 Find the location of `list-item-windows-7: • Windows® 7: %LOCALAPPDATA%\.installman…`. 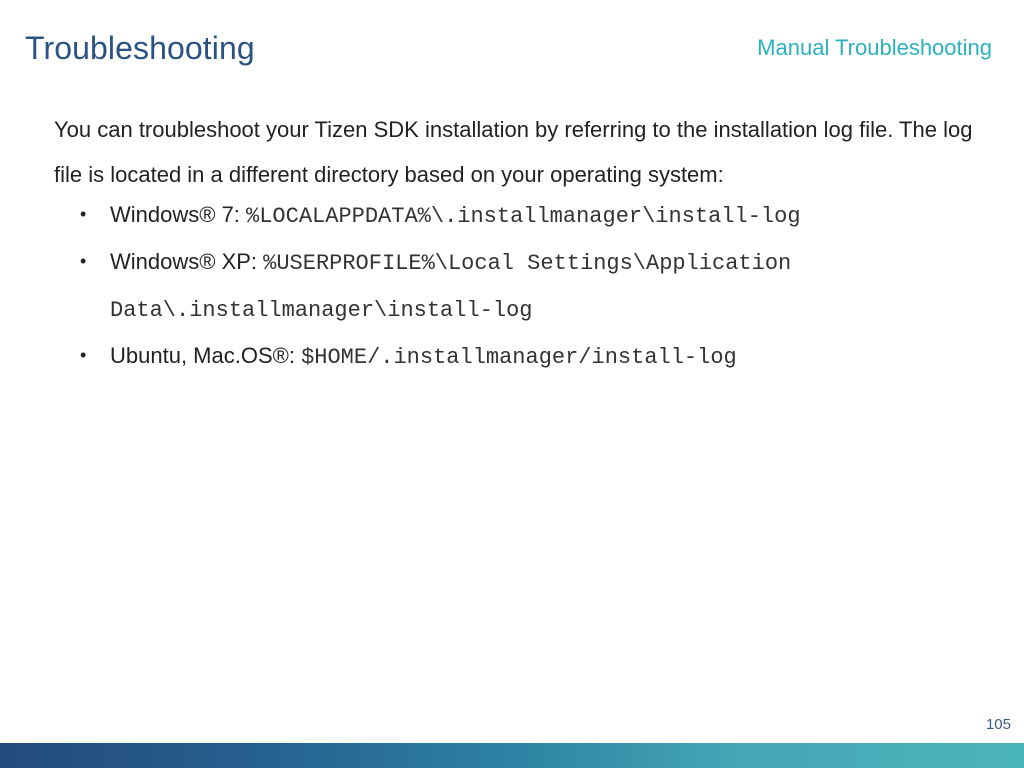

list-item-windows-7: • Windows® 7: %LOCALAPPDATA%\.installman… is located at coordinates (530, 215).